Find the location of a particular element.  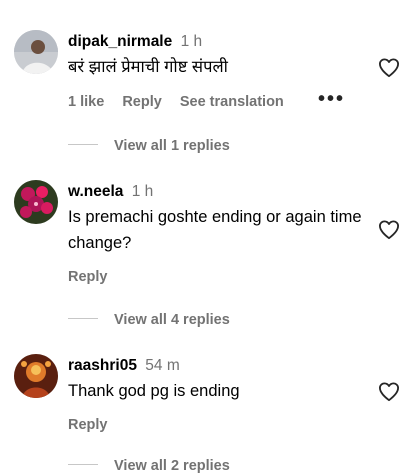

comment-text: Thank god pg is ending is located at coordinates (154, 391).